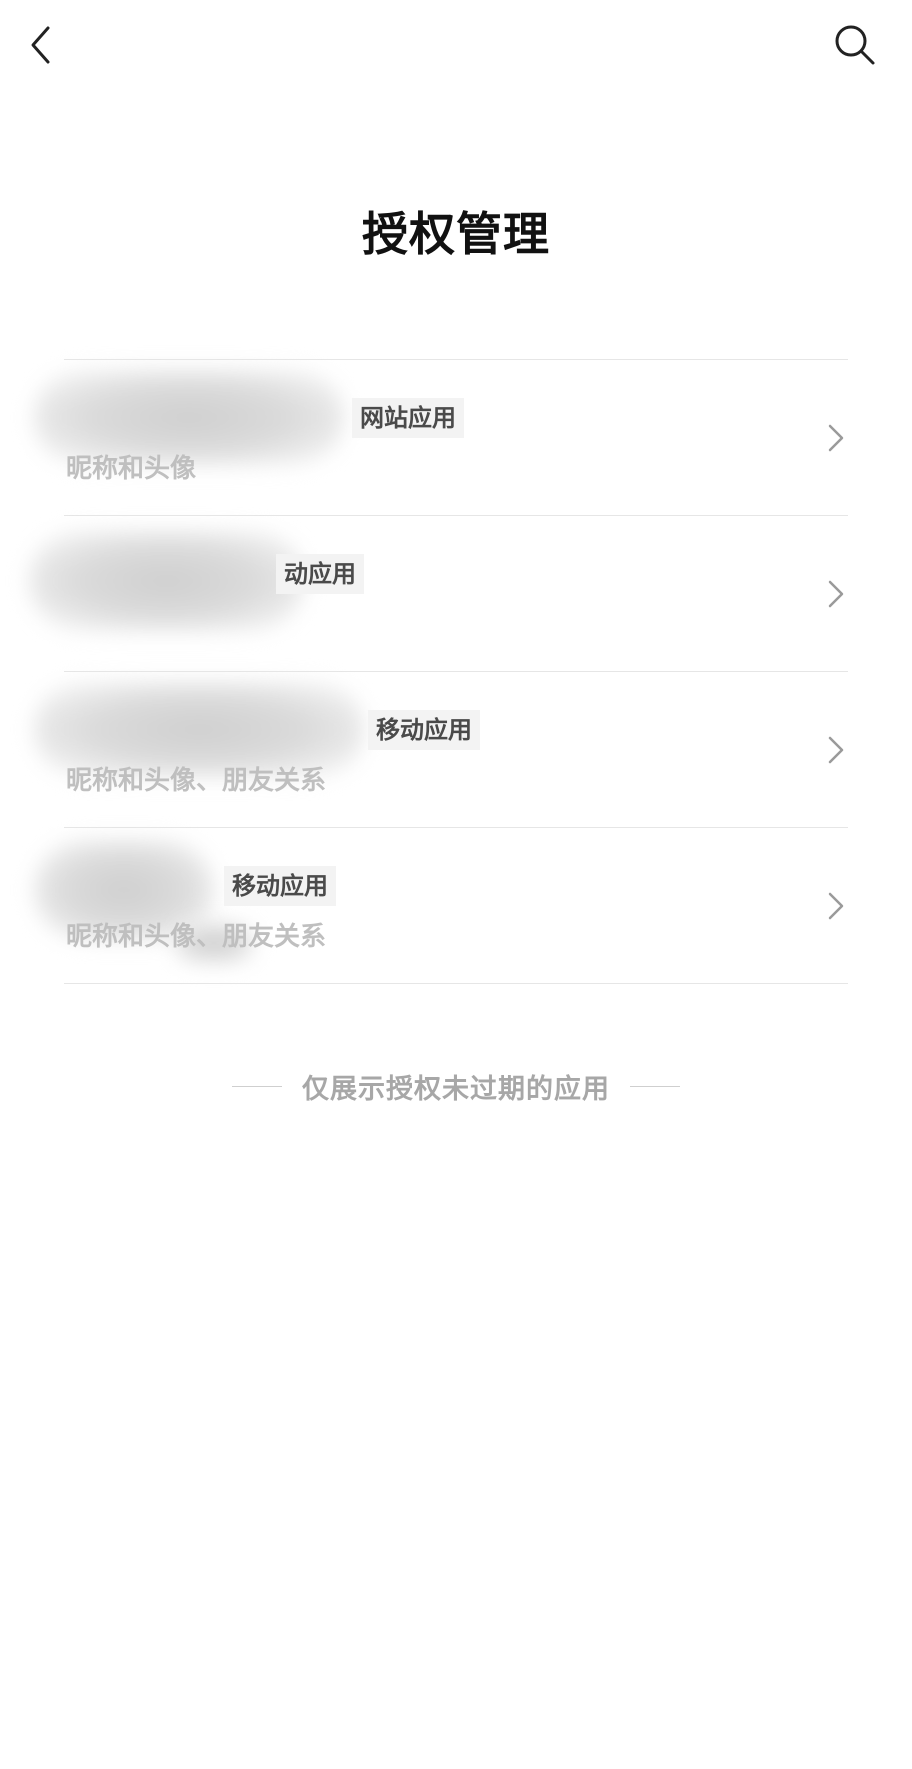 The width and height of the screenshot is (912, 1769). Describe the element at coordinates (438, 594) in the screenshot. I see `app-list-item: 动应用` at that location.